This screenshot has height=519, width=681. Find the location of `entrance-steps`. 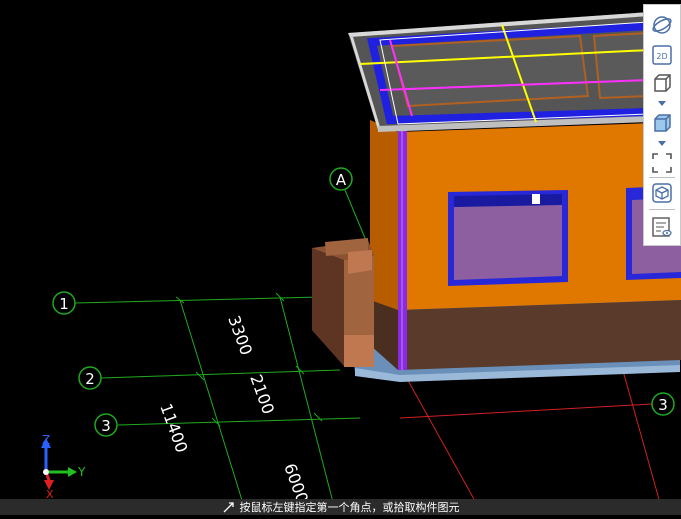

entrance-steps is located at coordinates (343, 302).